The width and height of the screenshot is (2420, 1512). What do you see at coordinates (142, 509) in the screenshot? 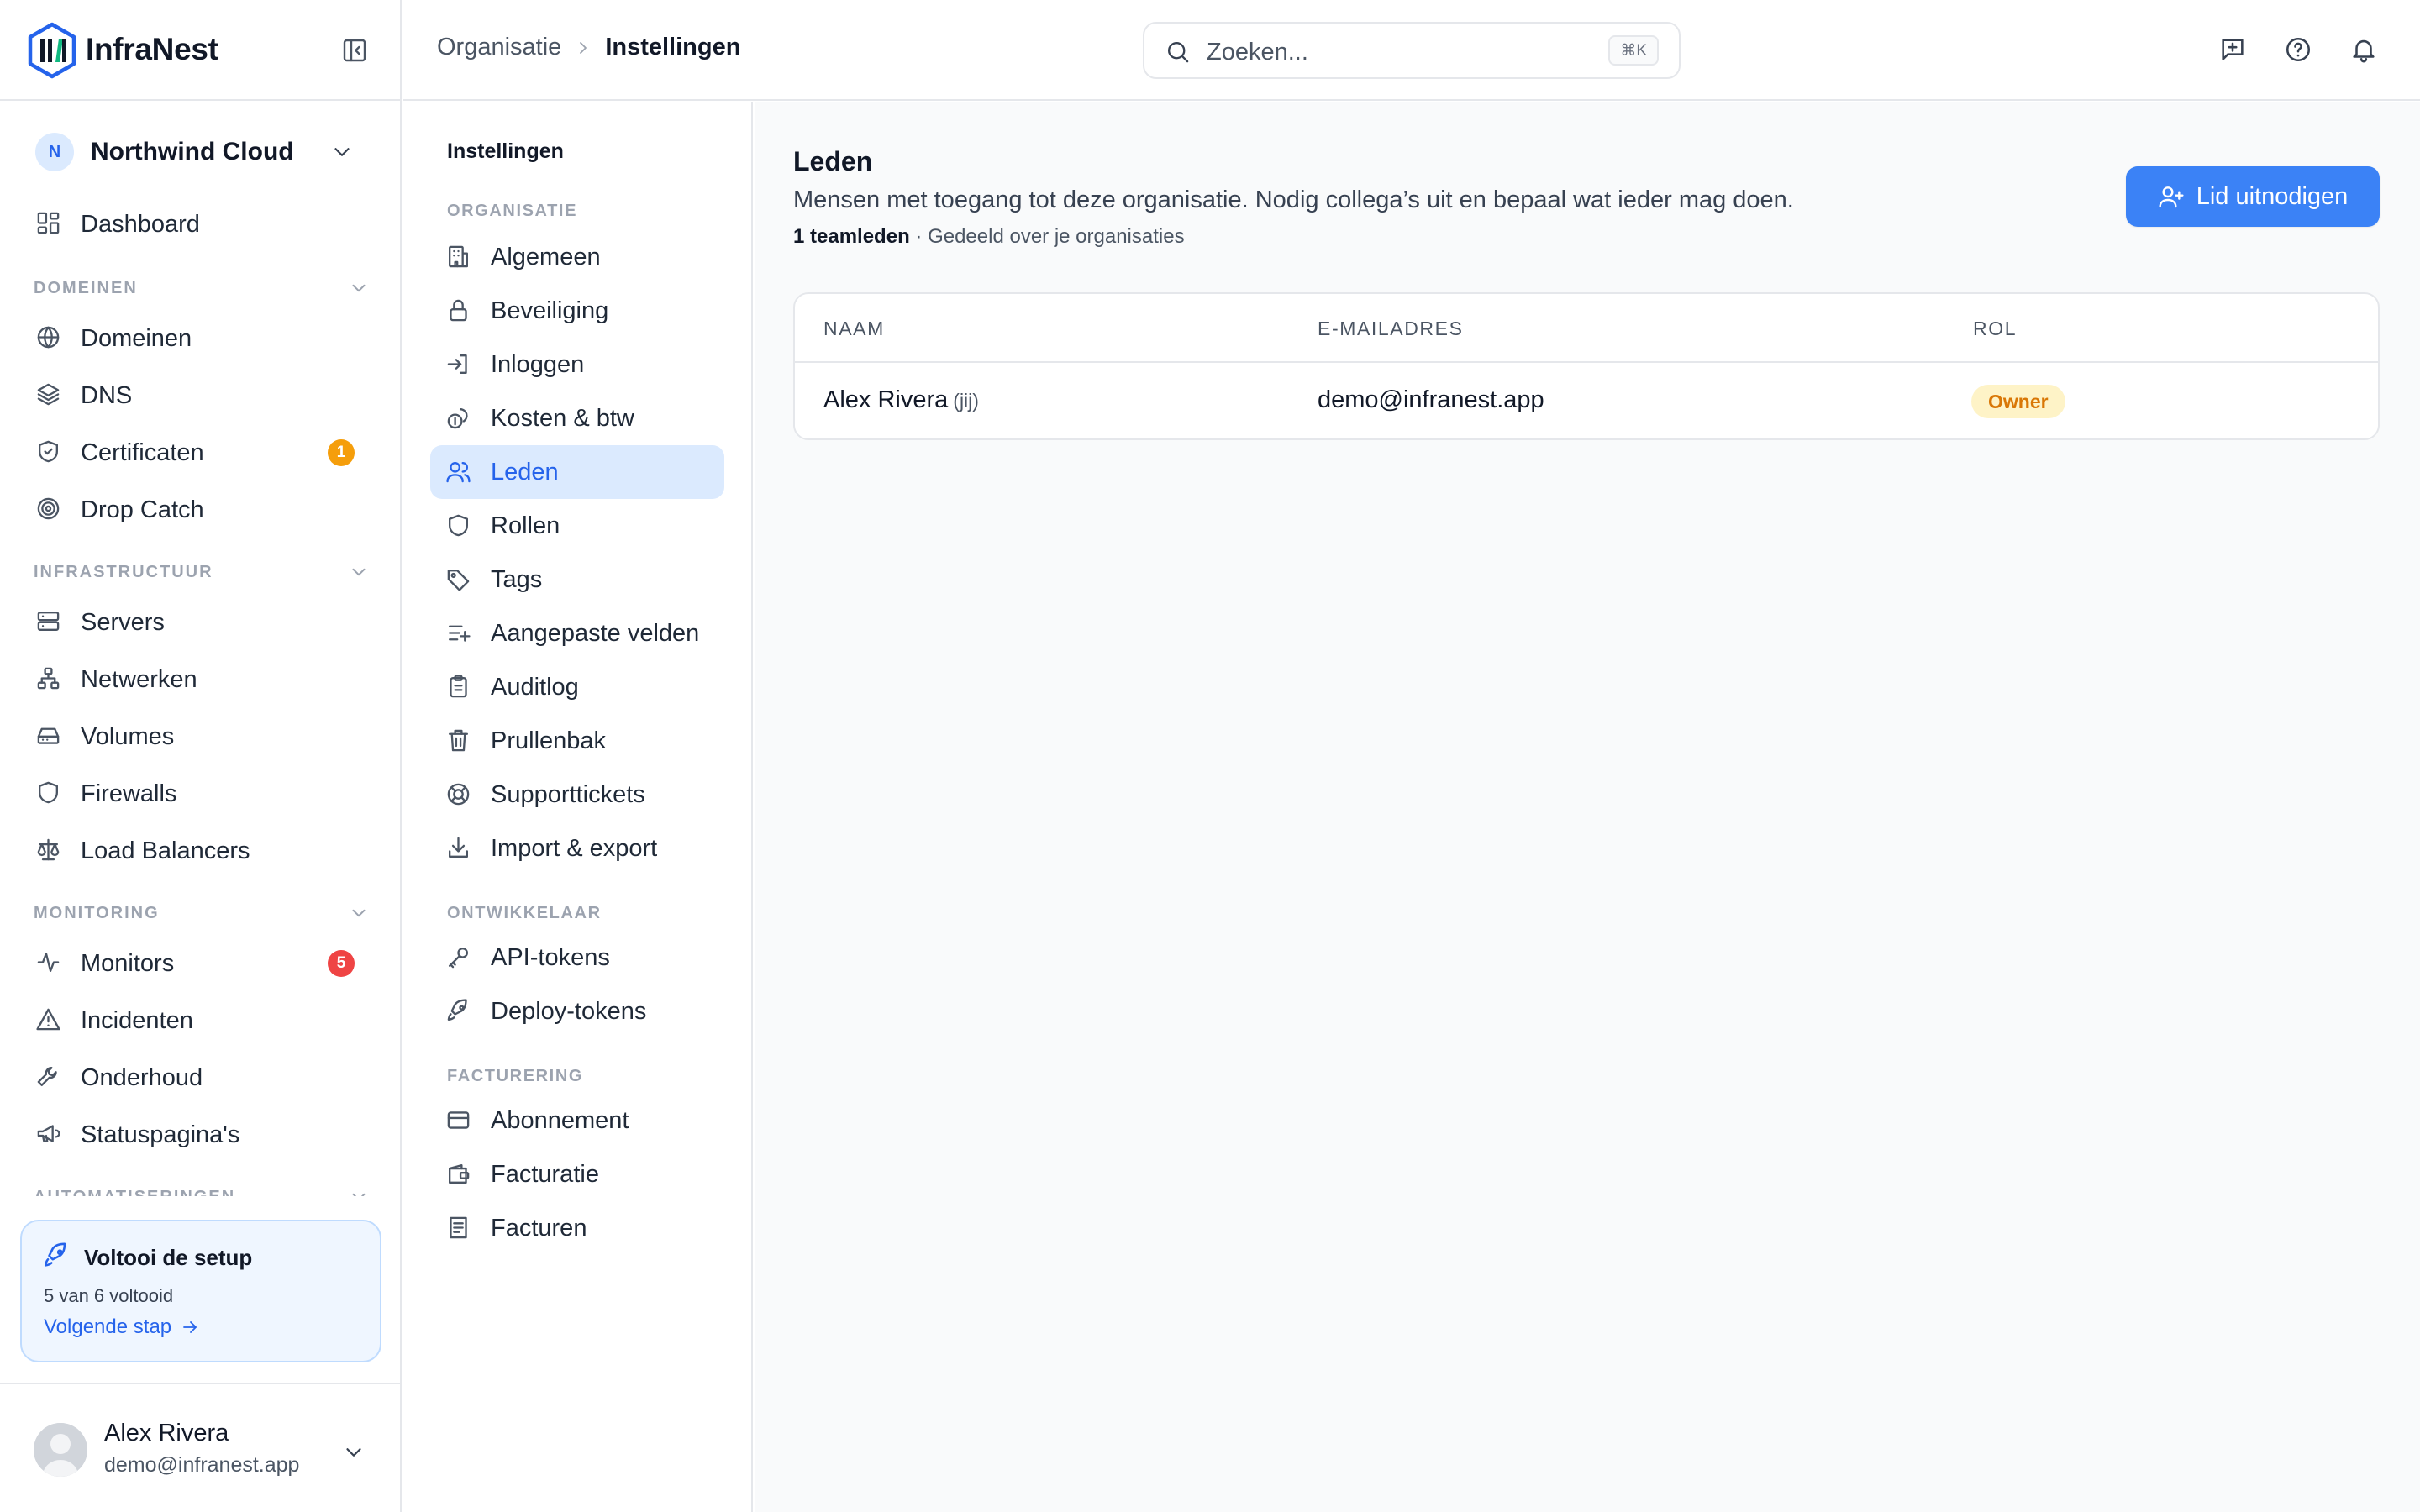
I see `sidebar-item-label: Drop Catch` at bounding box center [142, 509].